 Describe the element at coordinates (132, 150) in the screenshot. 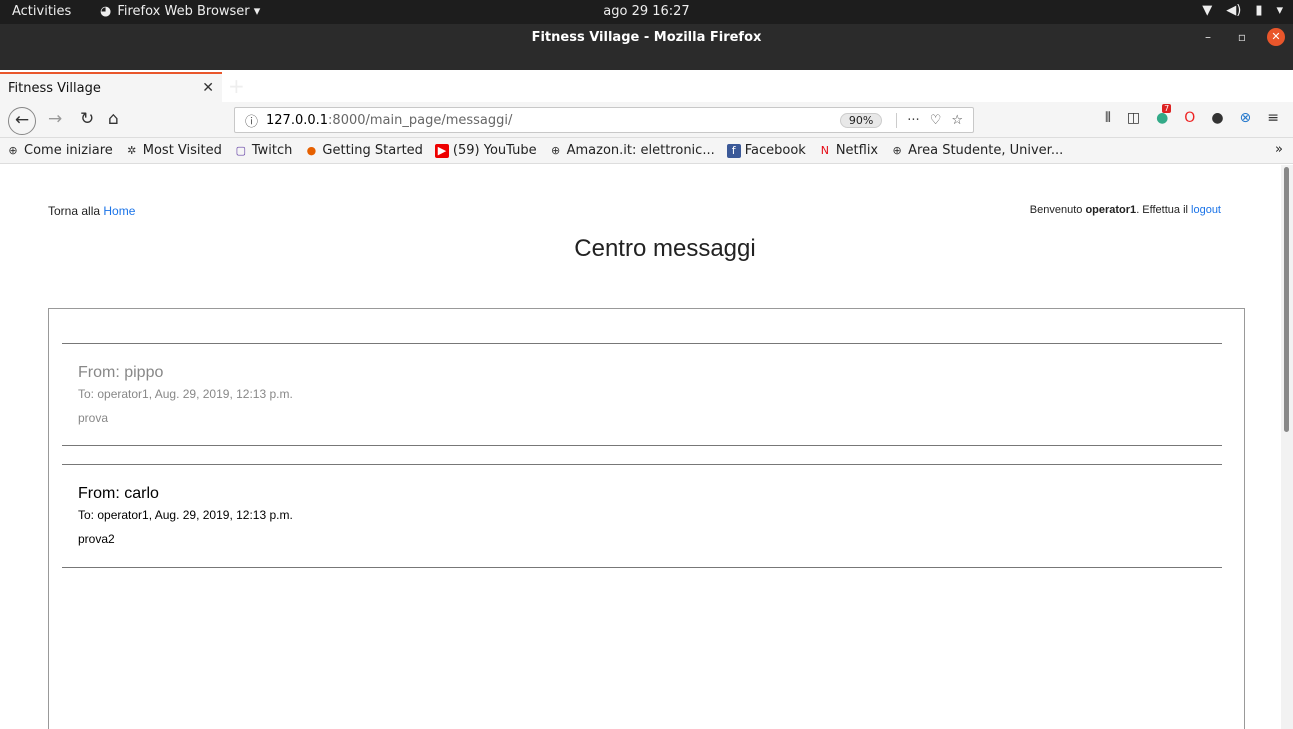

I see `gear-icon: ✲` at that location.